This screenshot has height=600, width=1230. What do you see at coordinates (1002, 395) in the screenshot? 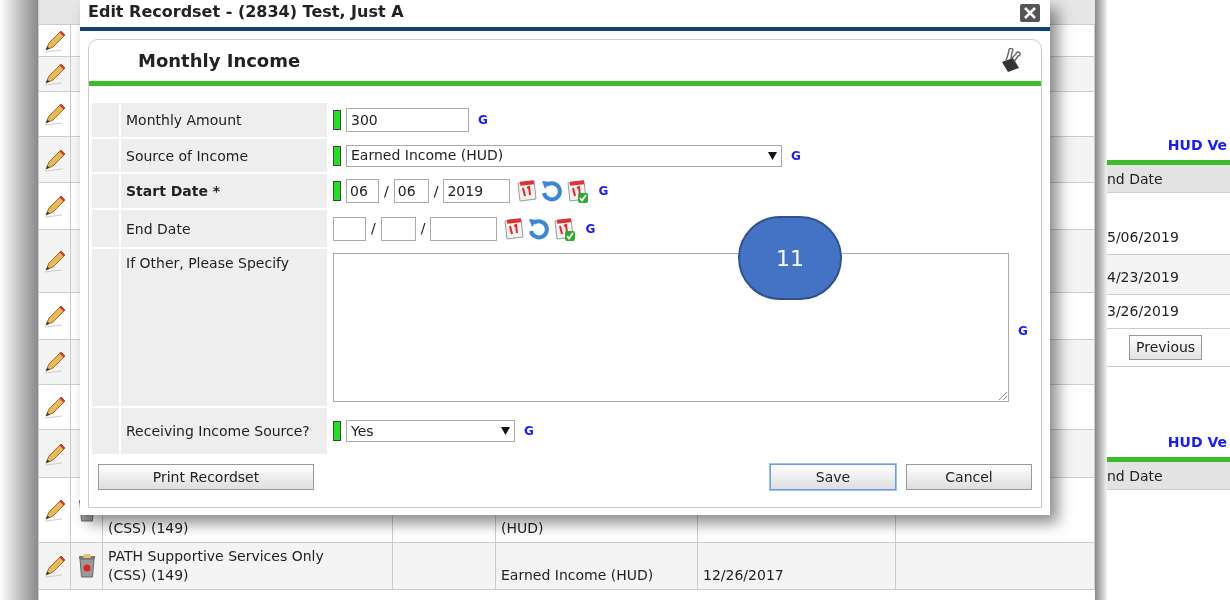
I see `resize-grip-icon` at bounding box center [1002, 395].